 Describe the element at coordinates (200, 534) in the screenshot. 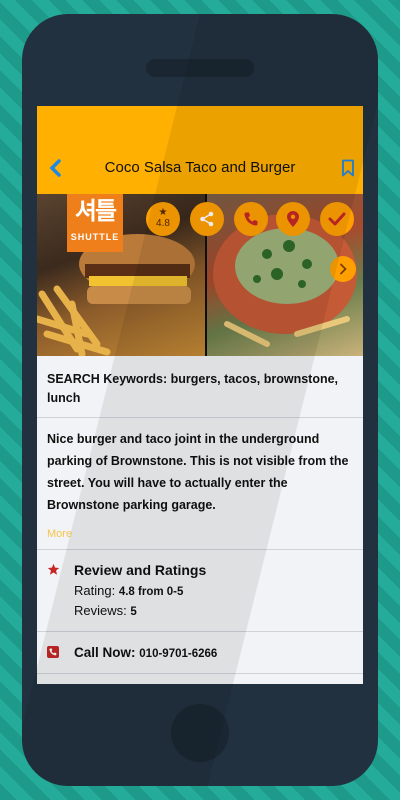

I see `more-link: More` at that location.